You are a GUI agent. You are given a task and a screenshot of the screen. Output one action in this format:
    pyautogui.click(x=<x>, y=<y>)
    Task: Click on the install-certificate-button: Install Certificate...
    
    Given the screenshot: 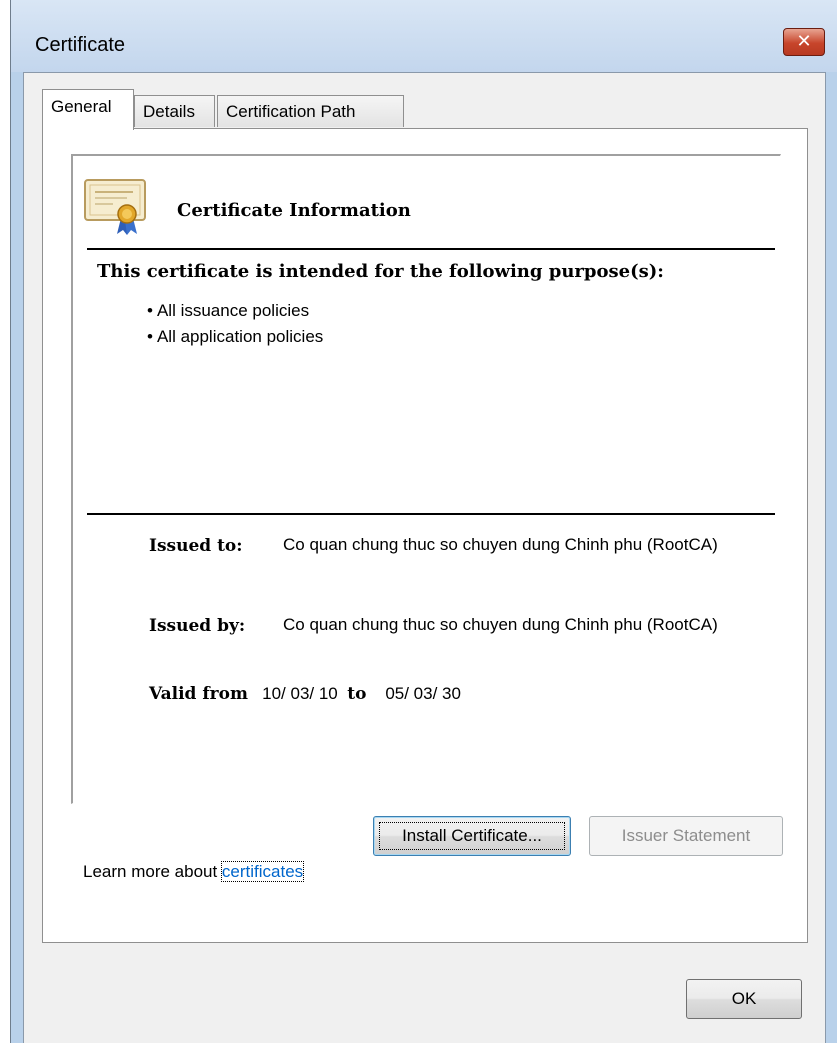 What is the action you would take?
    pyautogui.click(x=472, y=836)
    